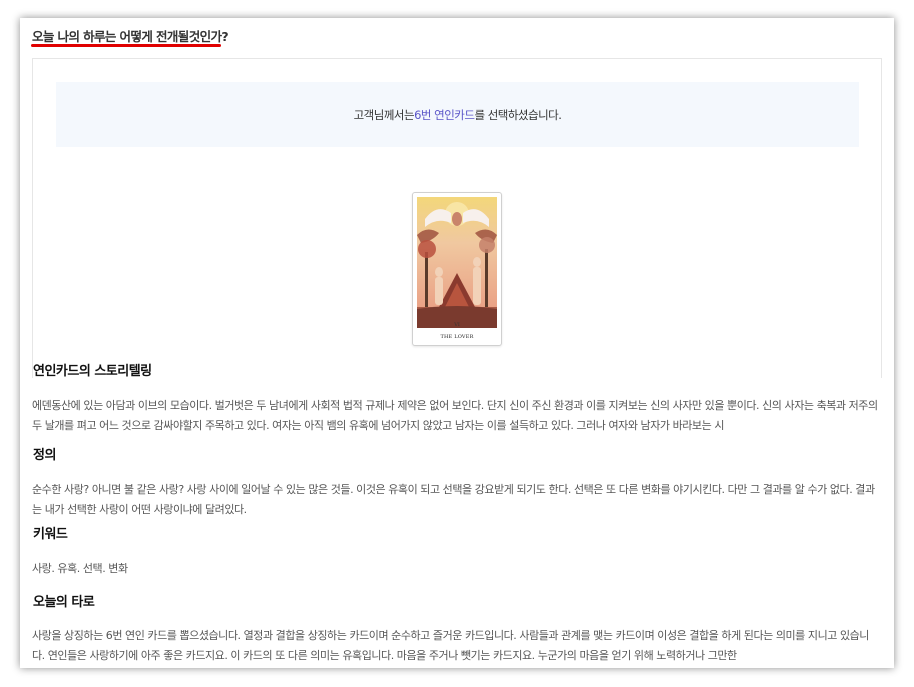 Image resolution: width=914 pixels, height=687 pixels. What do you see at coordinates (80, 568) in the screenshot?
I see `section-text-keywords: 사랑. 유혹. 선택. 변화` at bounding box center [80, 568].